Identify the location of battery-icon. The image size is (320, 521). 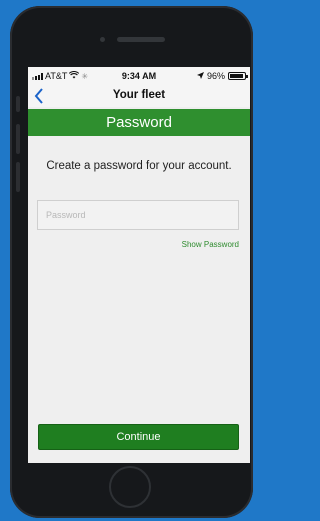
(238, 76).